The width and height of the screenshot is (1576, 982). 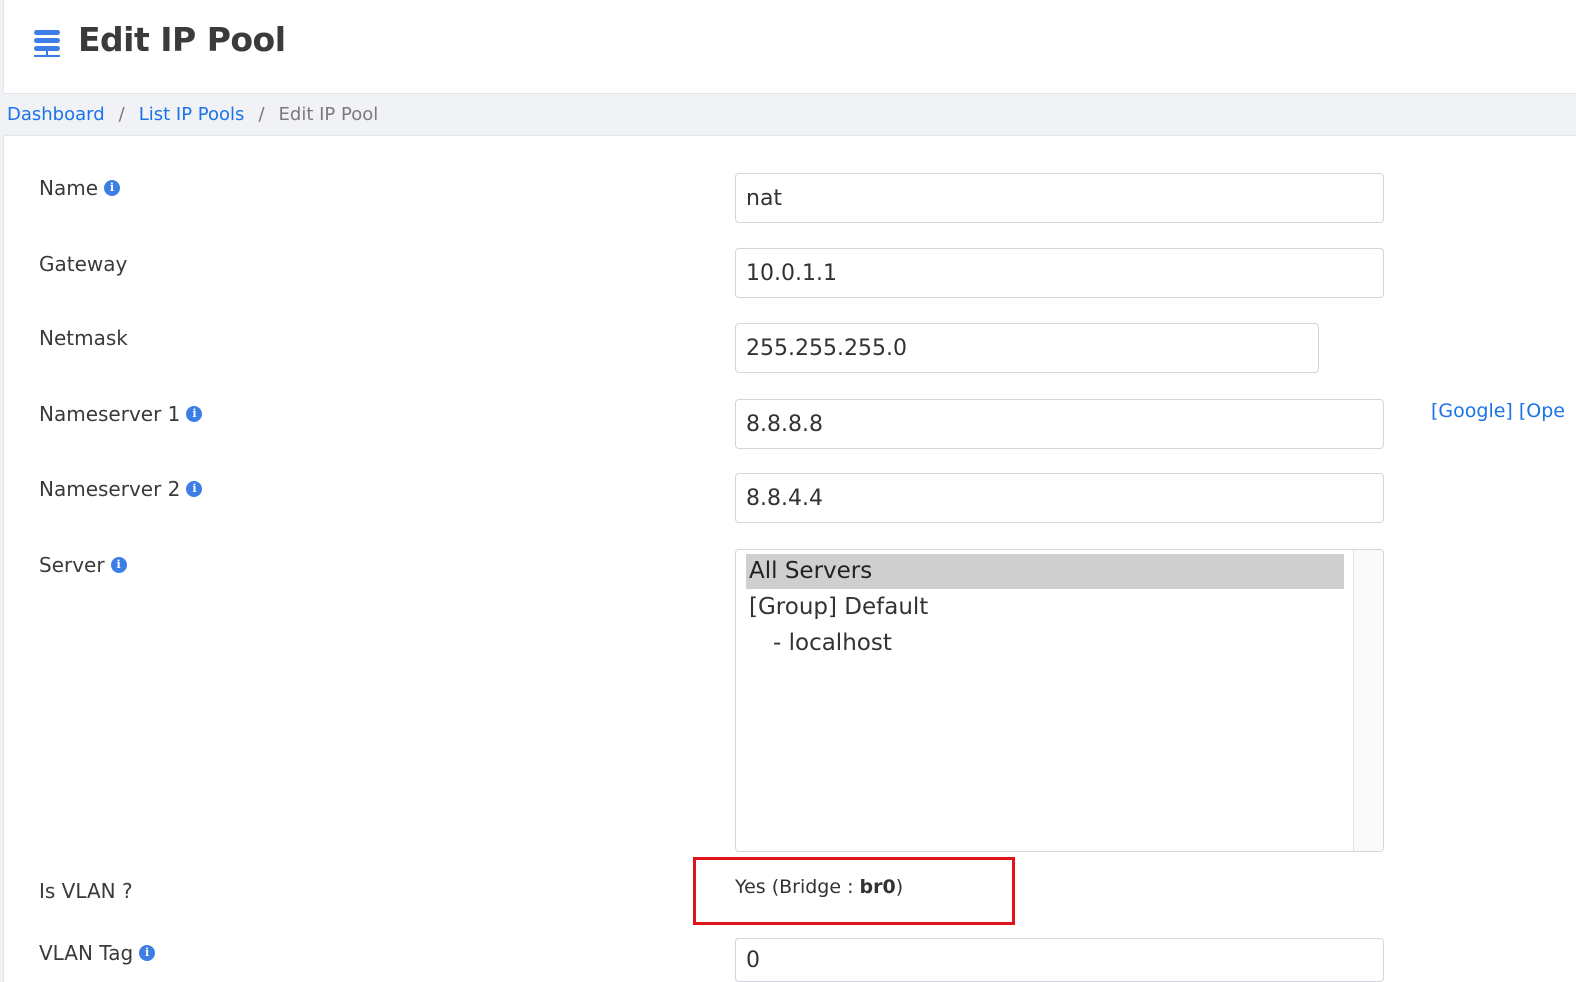 What do you see at coordinates (838, 607) in the screenshot?
I see `server-option-group-default: [Group] Default` at bounding box center [838, 607].